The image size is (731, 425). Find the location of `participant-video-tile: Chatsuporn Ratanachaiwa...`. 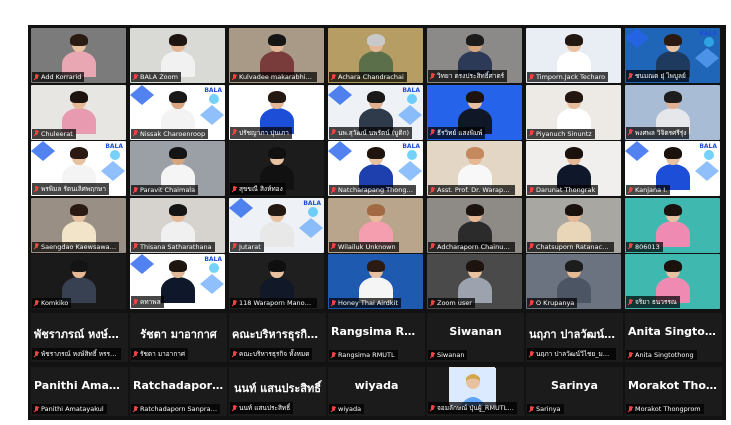

participant-video-tile: Chatsuporn Ratanachaiwa... is located at coordinates (573, 225).